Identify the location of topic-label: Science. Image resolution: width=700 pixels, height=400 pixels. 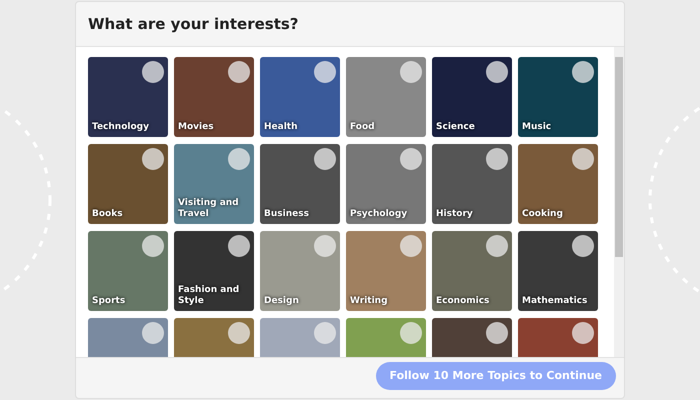
(455, 128).